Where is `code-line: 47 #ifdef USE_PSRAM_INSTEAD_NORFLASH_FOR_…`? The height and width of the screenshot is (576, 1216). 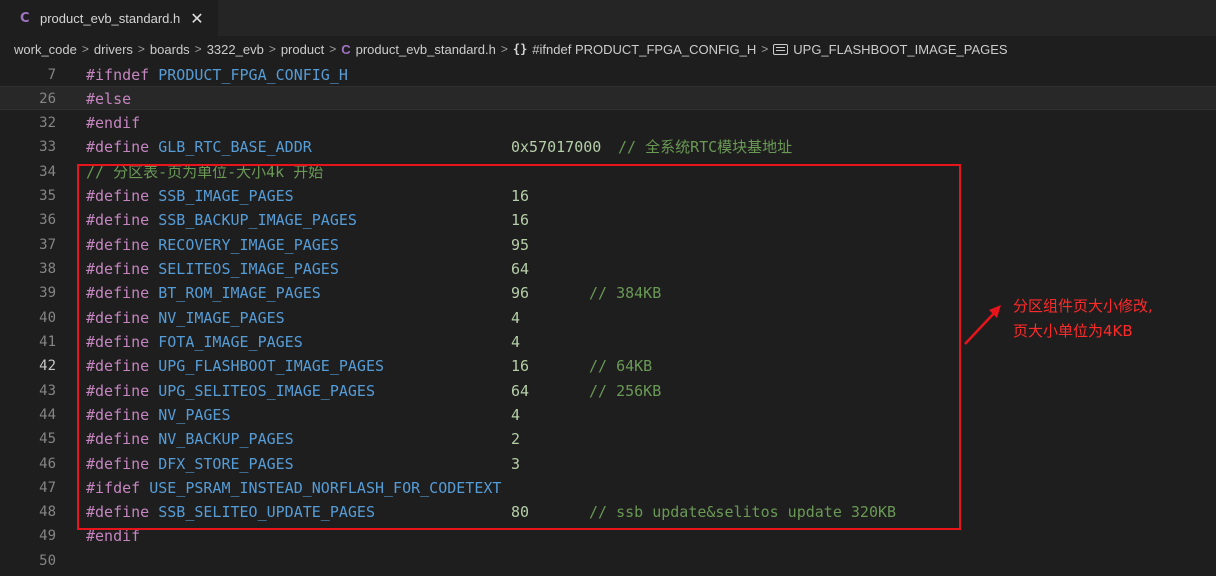
code-line: 47 #ifdef USE_PSRAM_INSTEAD_NORFLASH_FOR_… is located at coordinates (608, 488).